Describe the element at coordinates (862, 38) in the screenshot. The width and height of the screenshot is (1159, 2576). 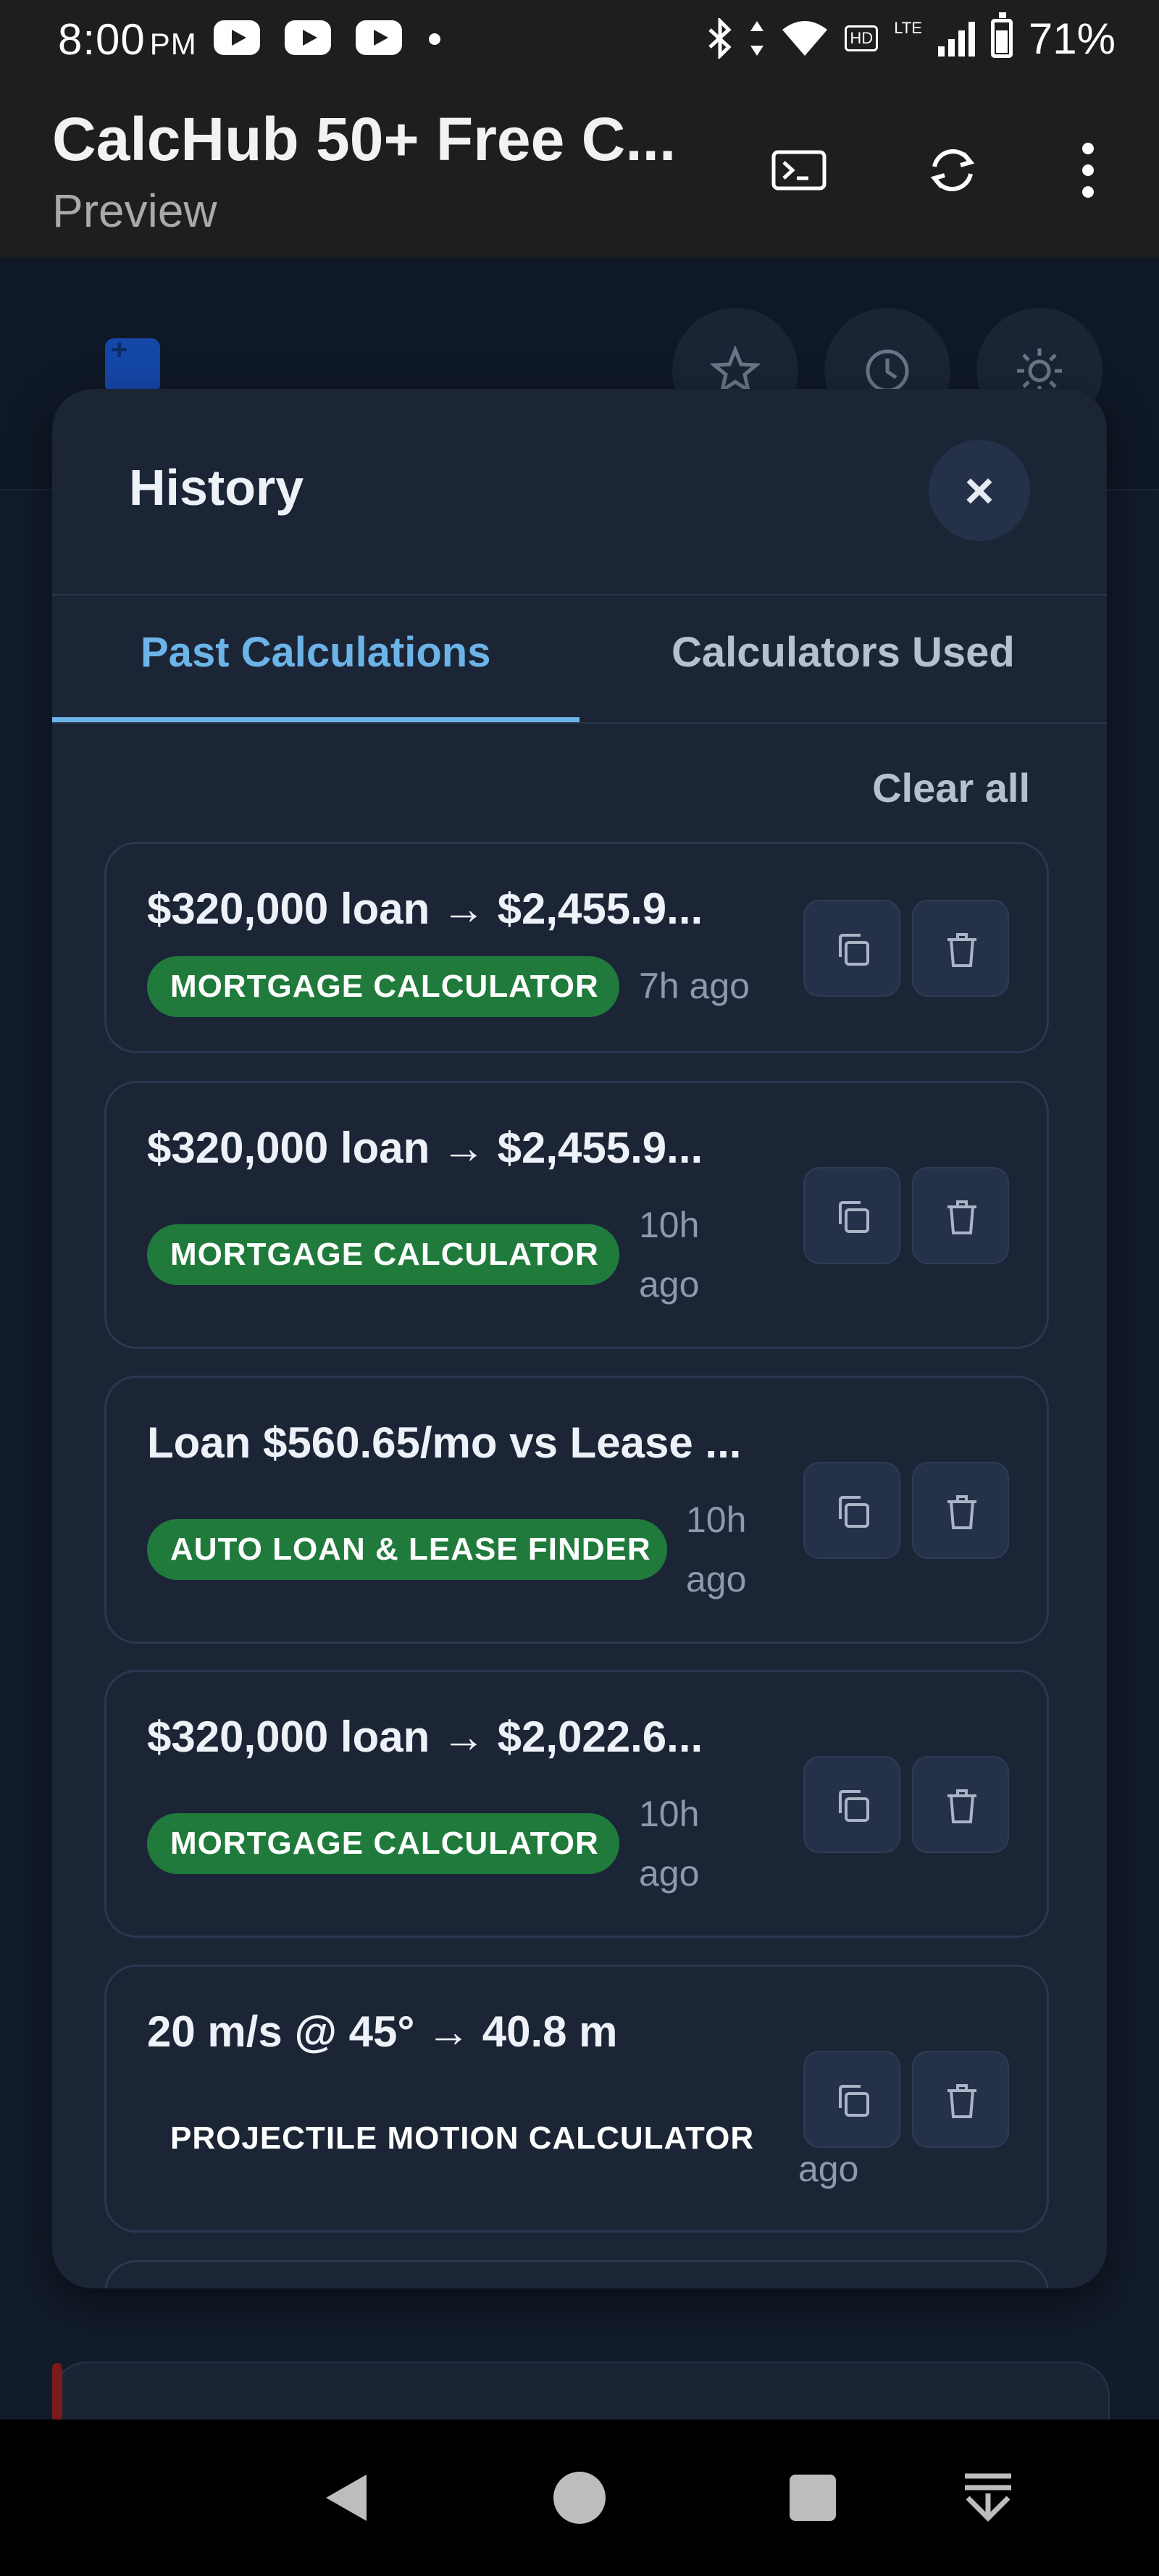
I see `hd-badge: HD` at that location.